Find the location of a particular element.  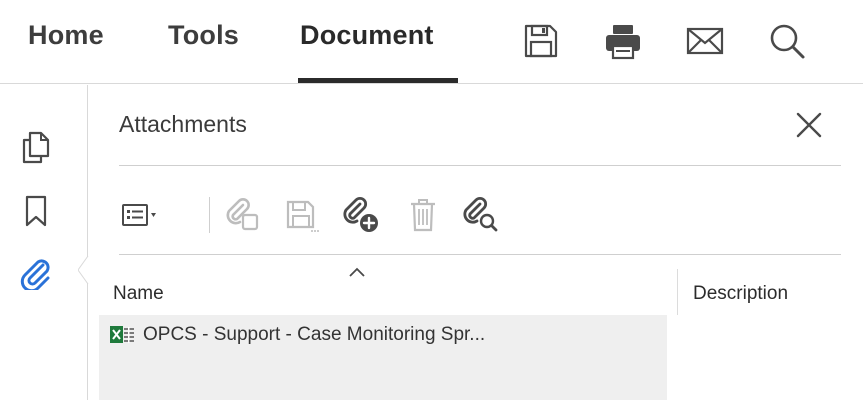

column-header-name: Name is located at coordinates (138, 294).